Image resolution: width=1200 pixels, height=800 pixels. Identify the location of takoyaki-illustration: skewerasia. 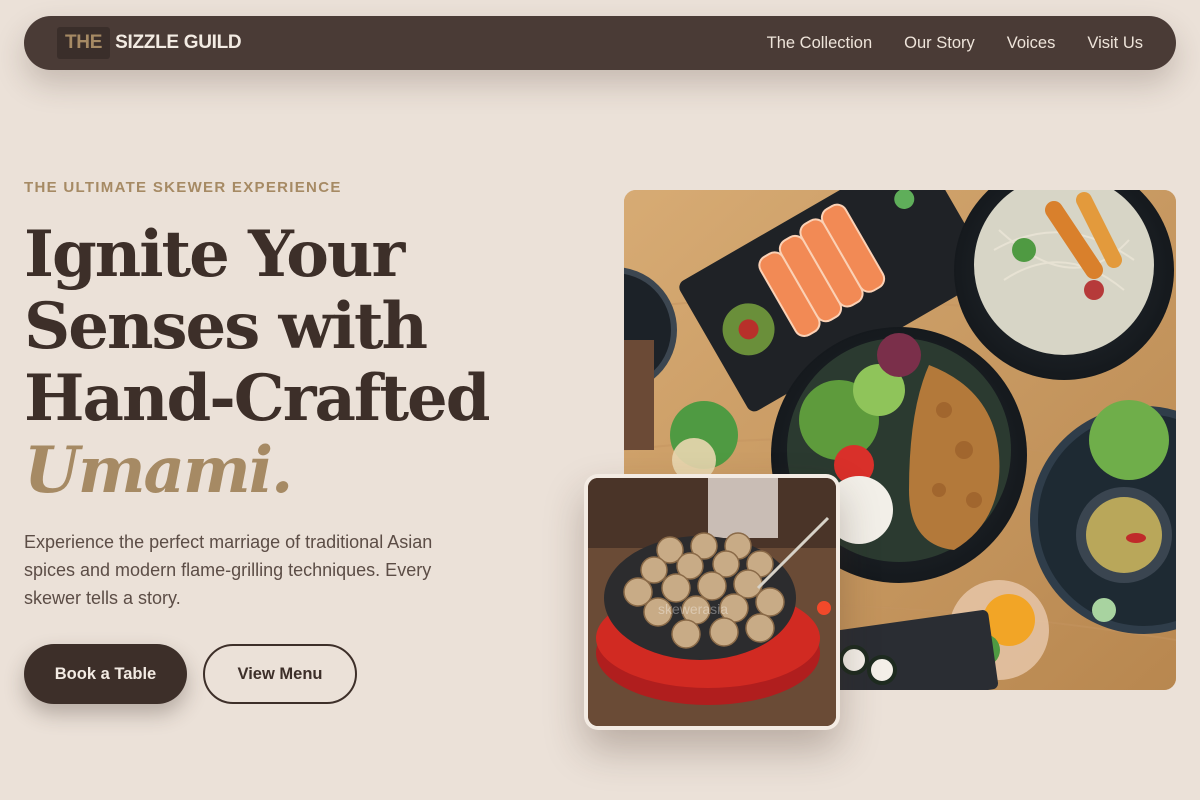
(712, 602).